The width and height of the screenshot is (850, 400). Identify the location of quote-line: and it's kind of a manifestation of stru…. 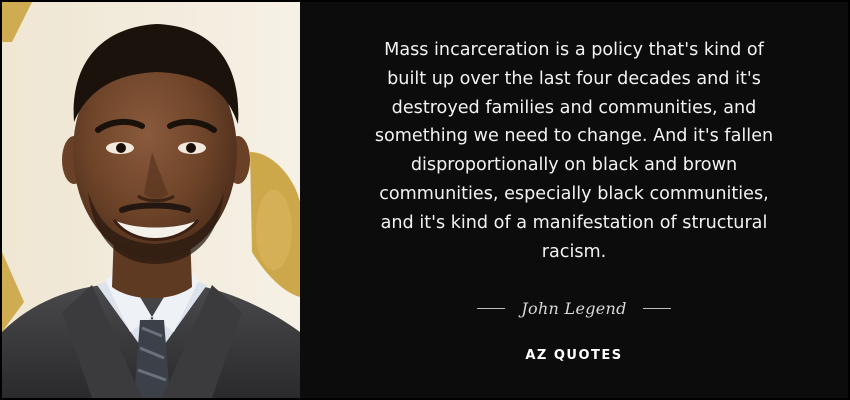
(574, 222).